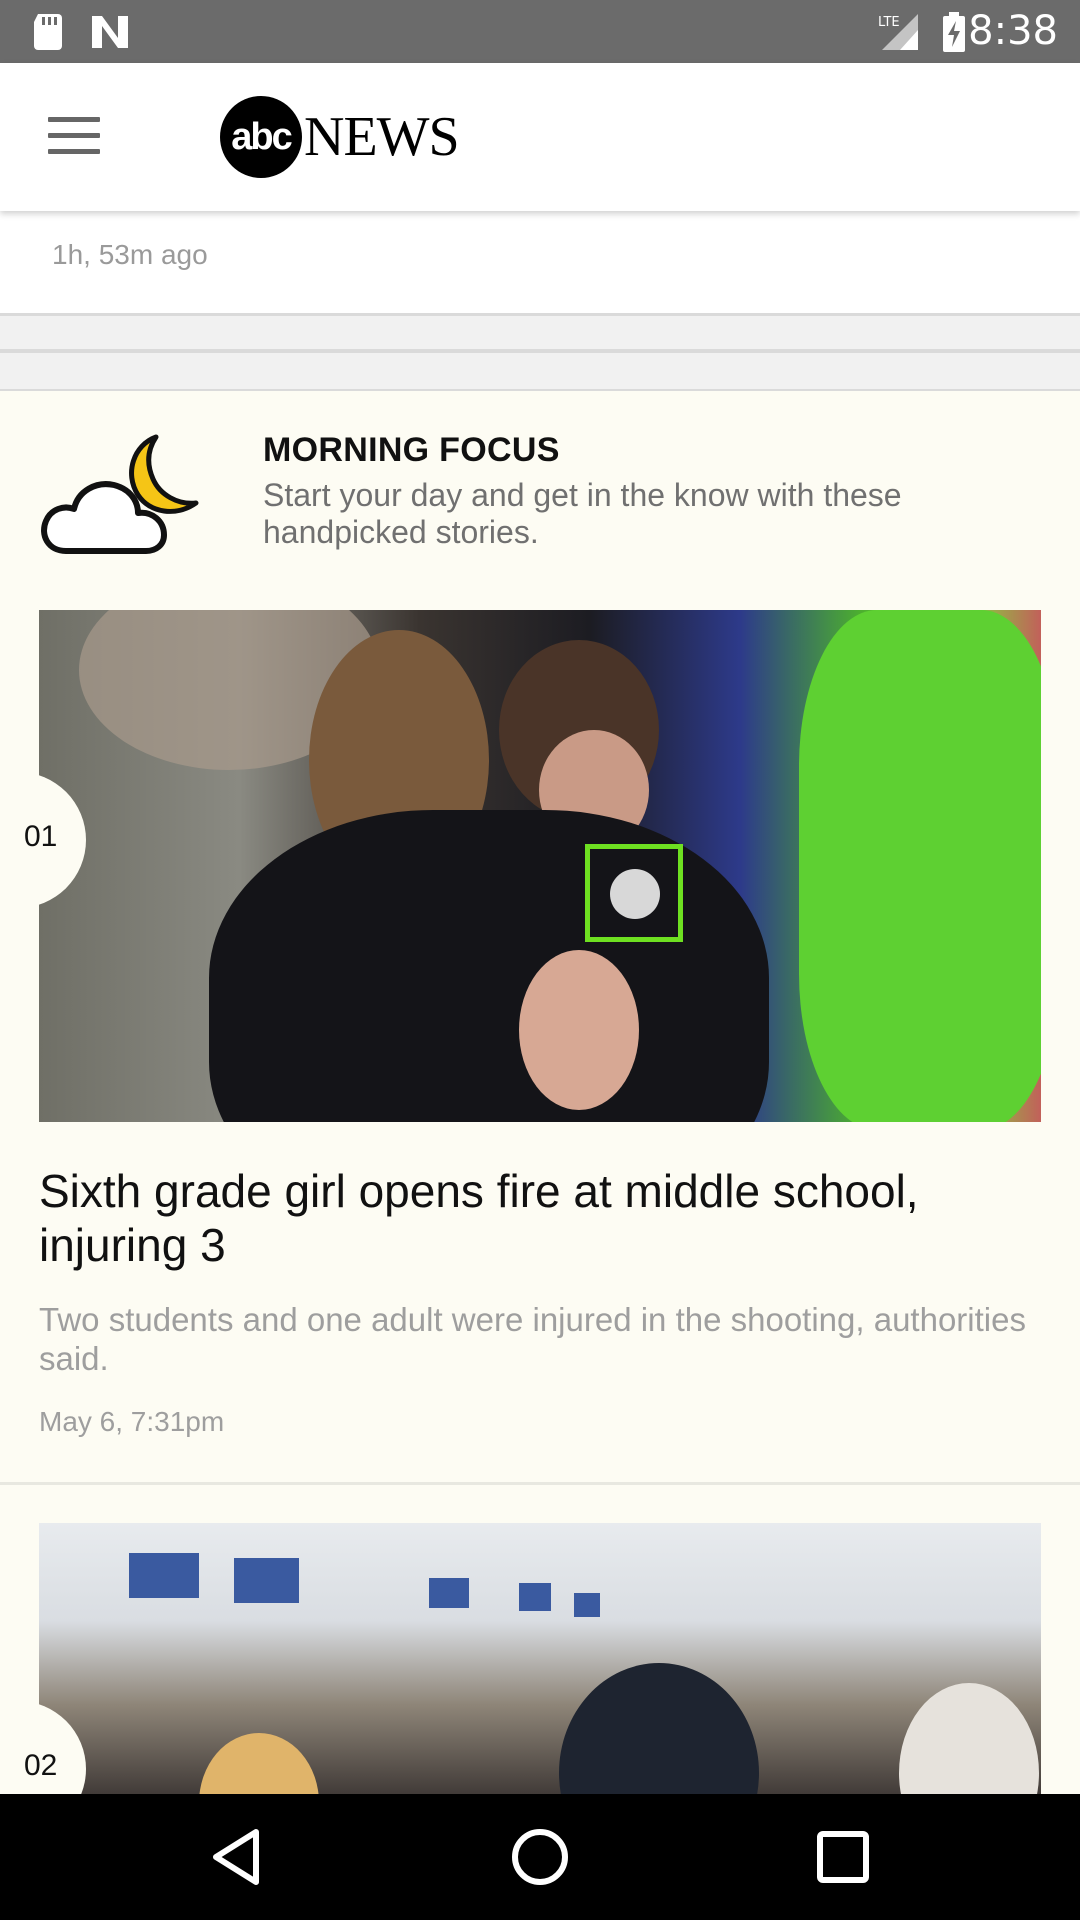 Image resolution: width=1080 pixels, height=1920 pixels. Describe the element at coordinates (411, 450) in the screenshot. I see `section-title: MORNING FOCUS` at that location.